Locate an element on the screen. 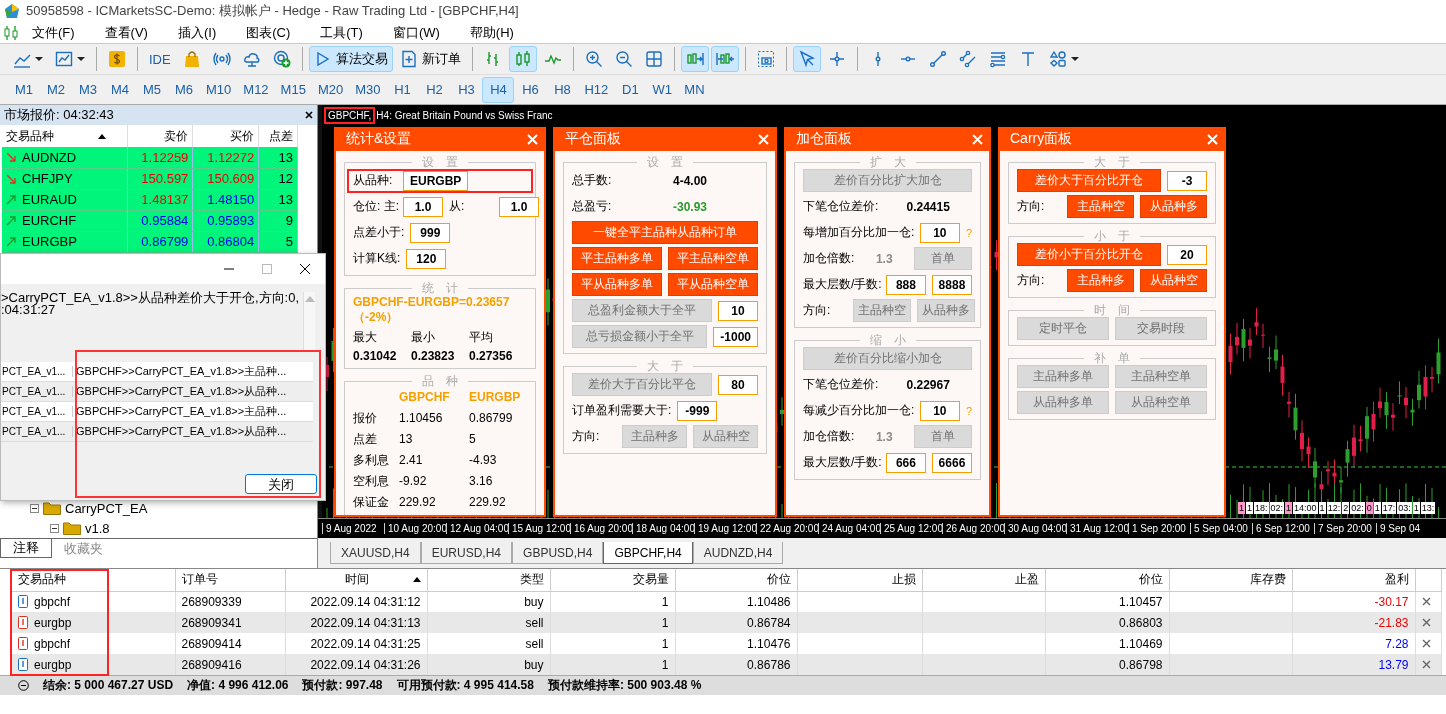 Image resolution: width=1446 pixels, height=714 pixels. menu-item: 工具(T) is located at coordinates (344, 32).